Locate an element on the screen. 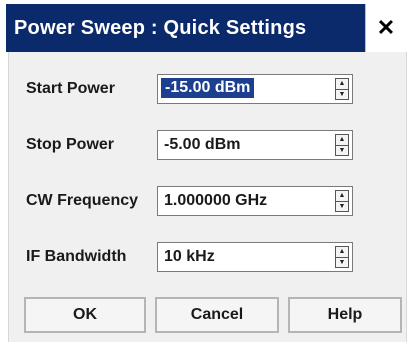 This screenshot has width=413, height=344. stop-power-field: -5.00 dBm ▲ ▼ is located at coordinates (255, 145).